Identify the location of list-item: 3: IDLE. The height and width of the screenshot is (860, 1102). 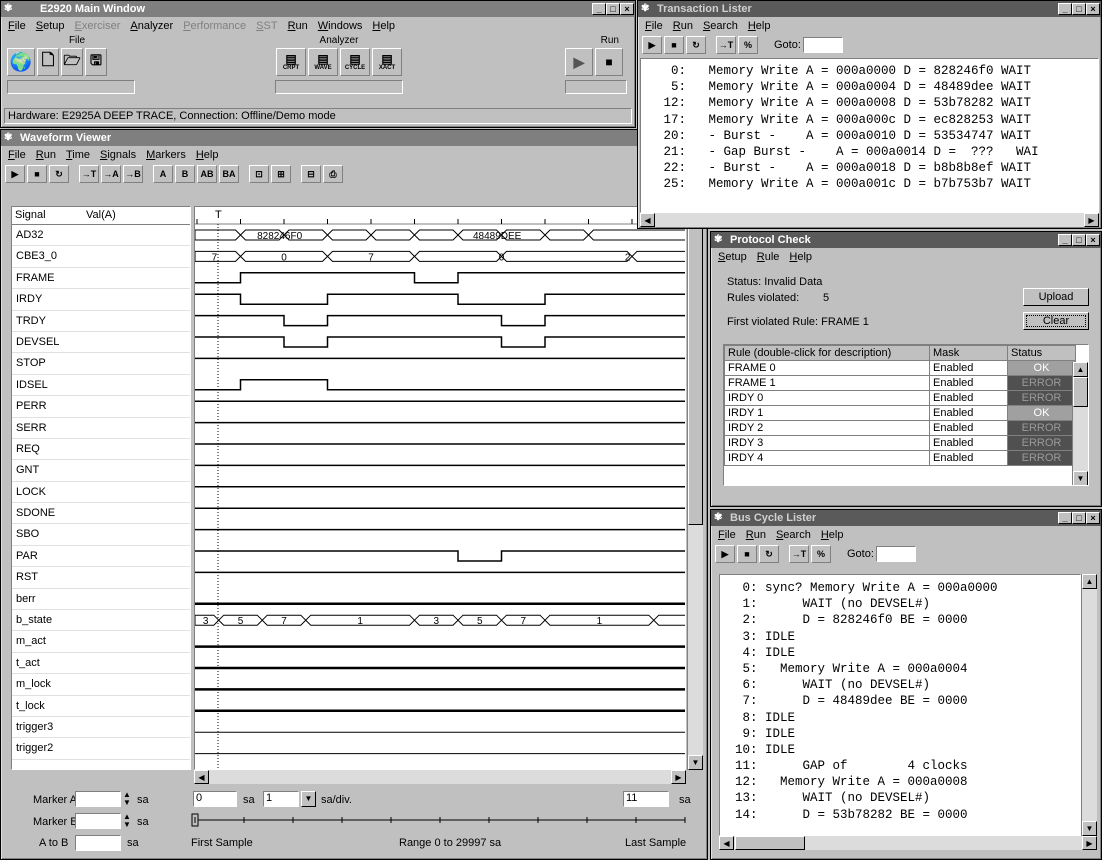
(900, 637).